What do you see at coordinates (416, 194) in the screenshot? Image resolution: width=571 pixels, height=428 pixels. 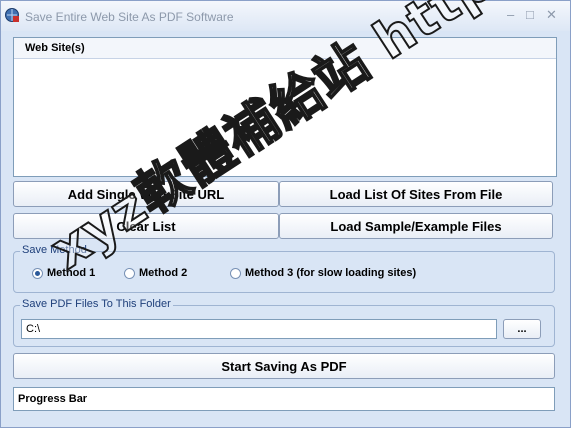 I see `load-list-button: Load List Of Sites From File` at bounding box center [416, 194].